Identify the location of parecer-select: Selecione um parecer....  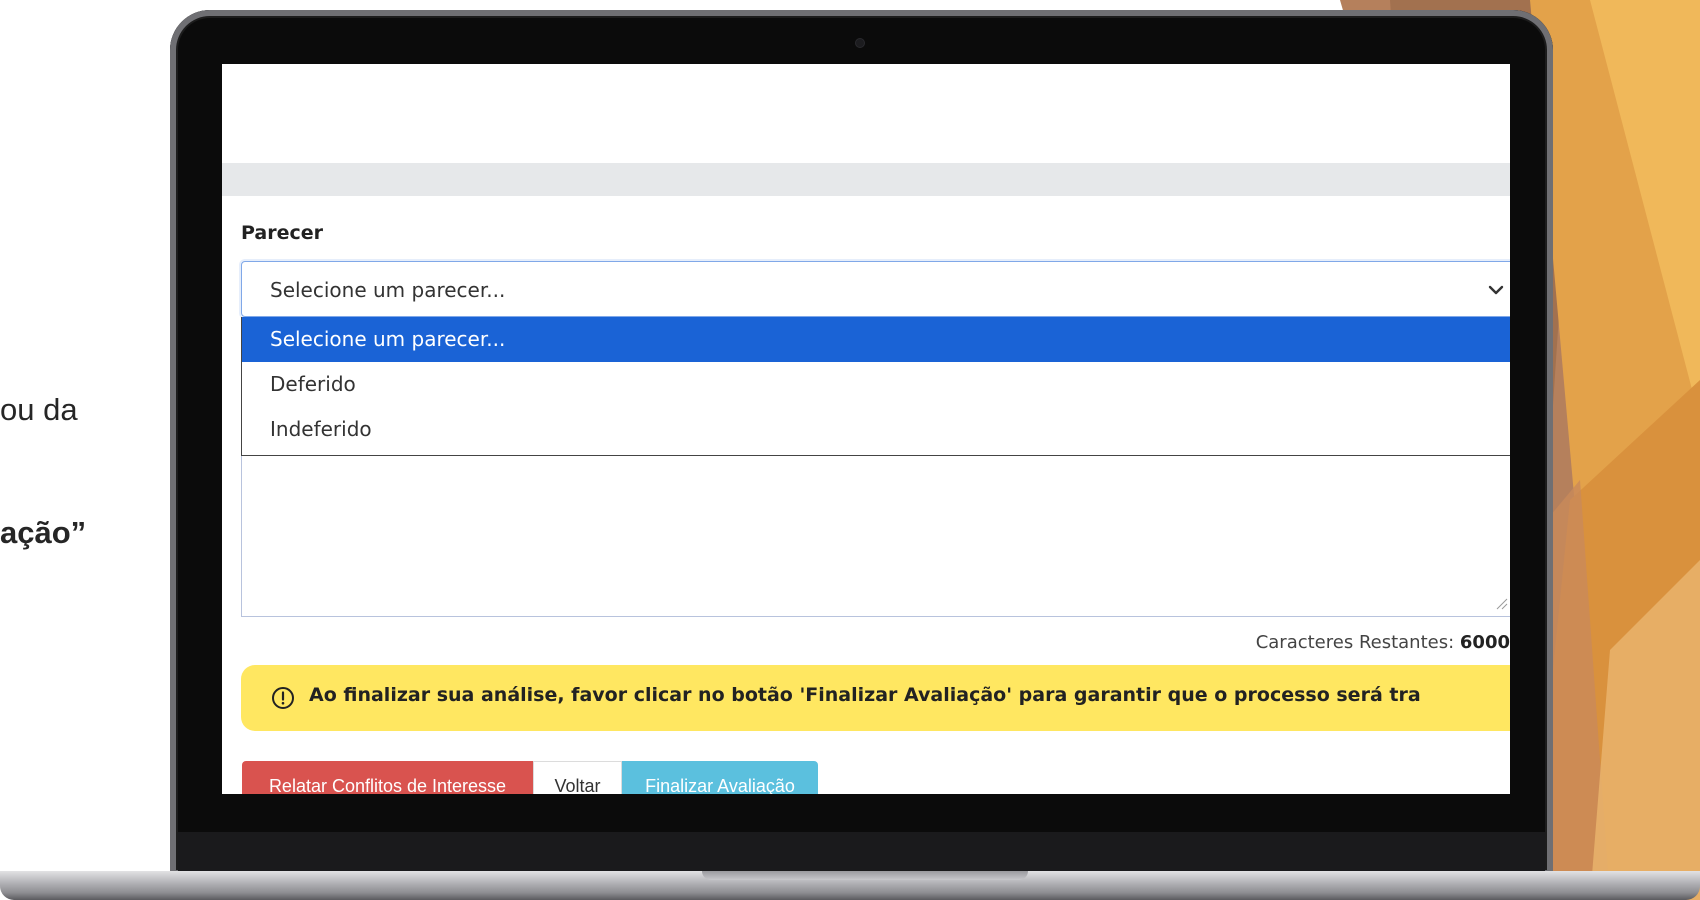
(875, 289).